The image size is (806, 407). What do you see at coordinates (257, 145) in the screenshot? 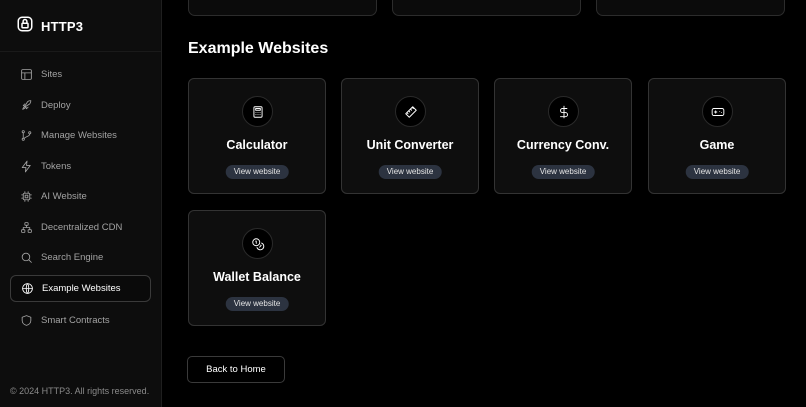
I see `card-title: Calculator` at bounding box center [257, 145].